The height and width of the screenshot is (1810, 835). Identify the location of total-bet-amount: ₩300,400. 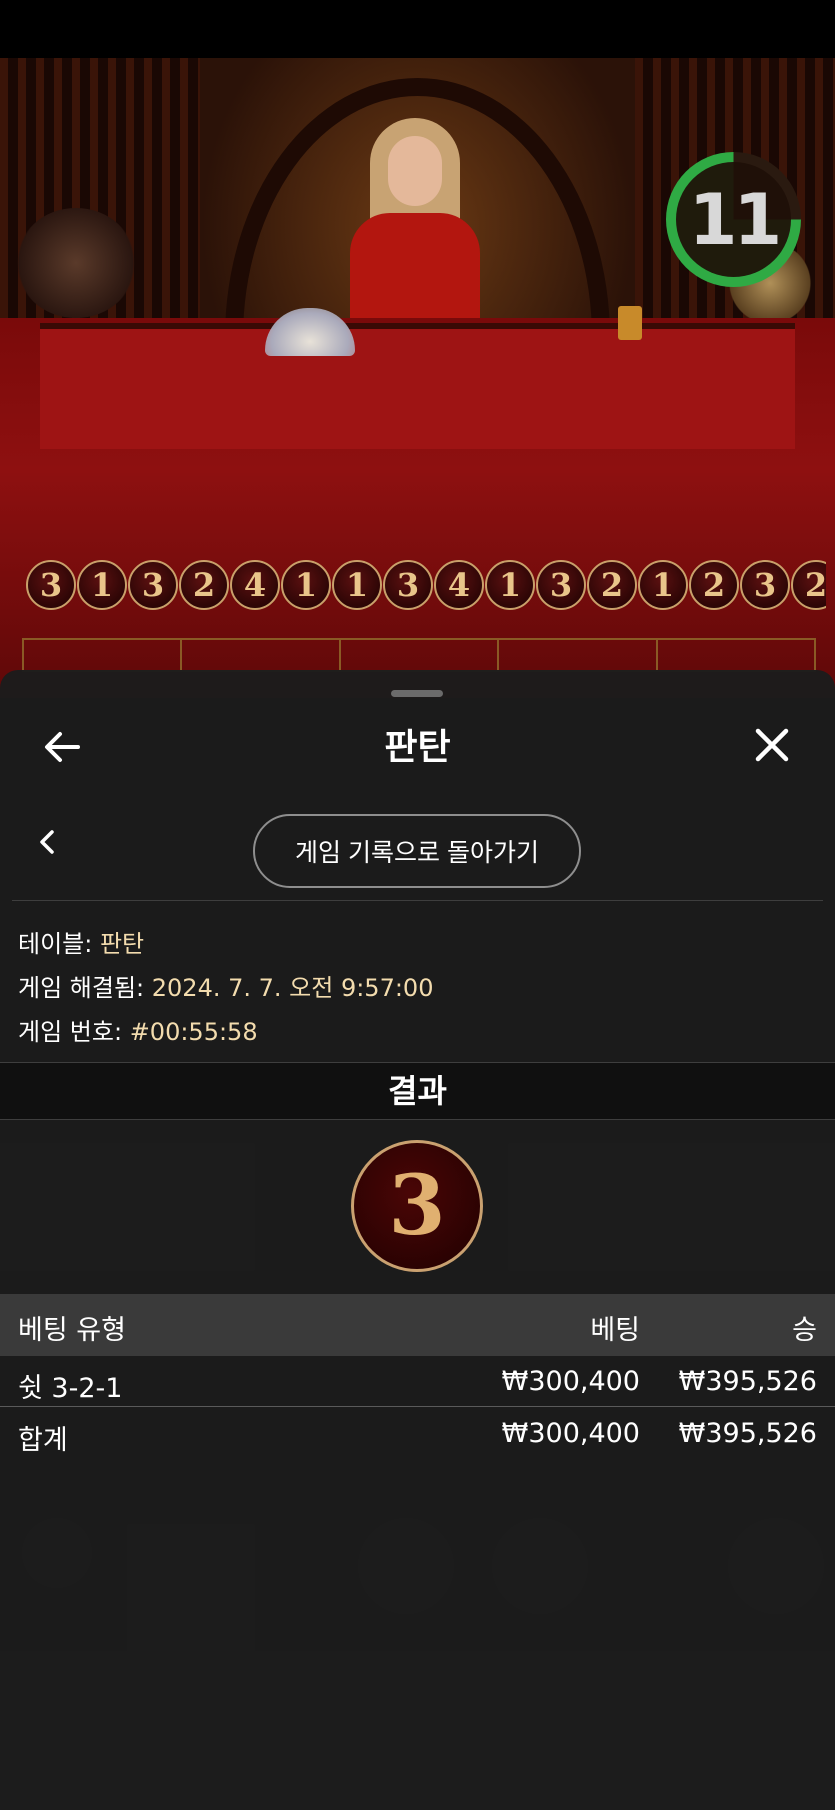
(570, 1433).